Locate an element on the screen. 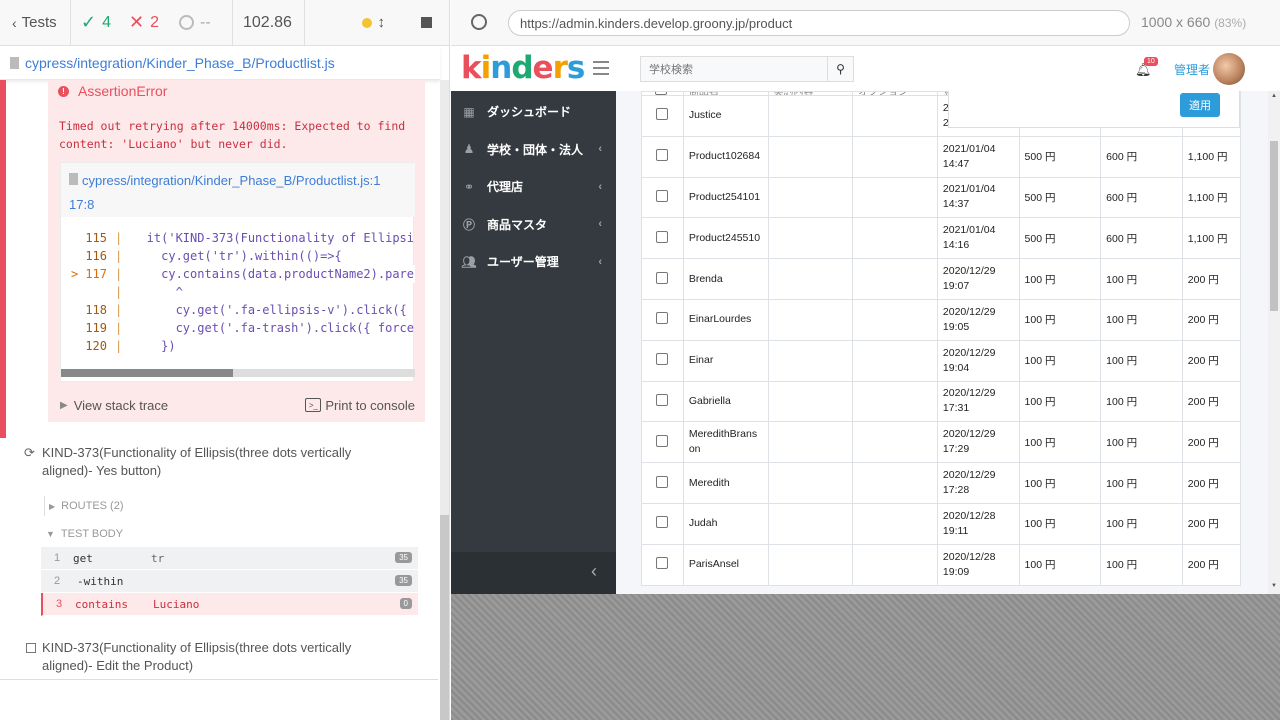 The image size is (1280, 720). code-text: }) is located at coordinates (154, 346).